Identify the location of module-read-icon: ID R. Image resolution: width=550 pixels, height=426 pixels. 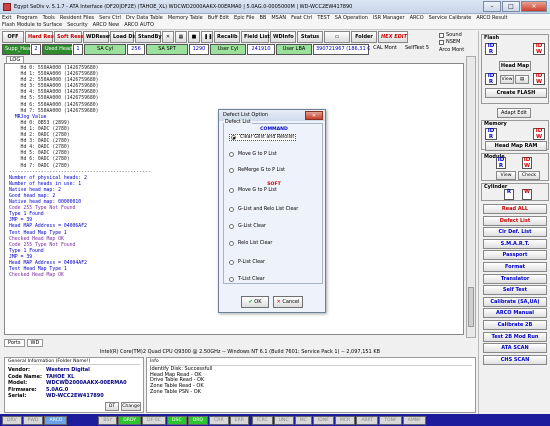
(501, 163).